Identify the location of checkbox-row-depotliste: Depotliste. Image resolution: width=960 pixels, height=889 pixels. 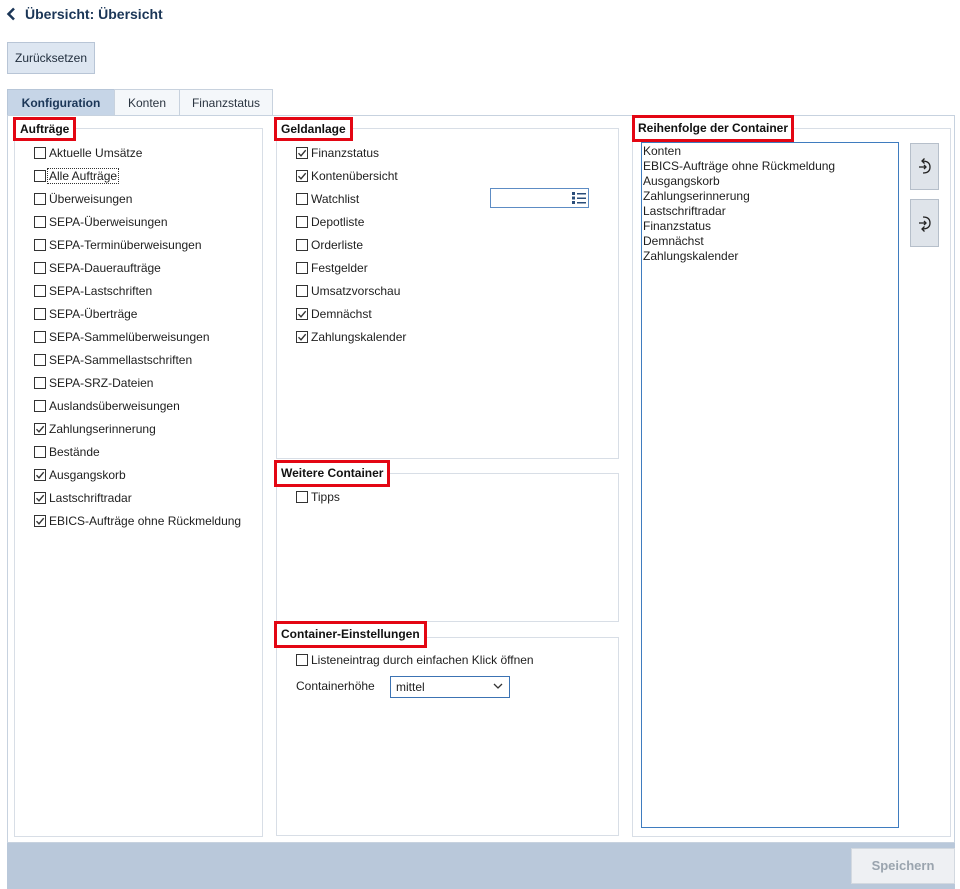
(352, 221).